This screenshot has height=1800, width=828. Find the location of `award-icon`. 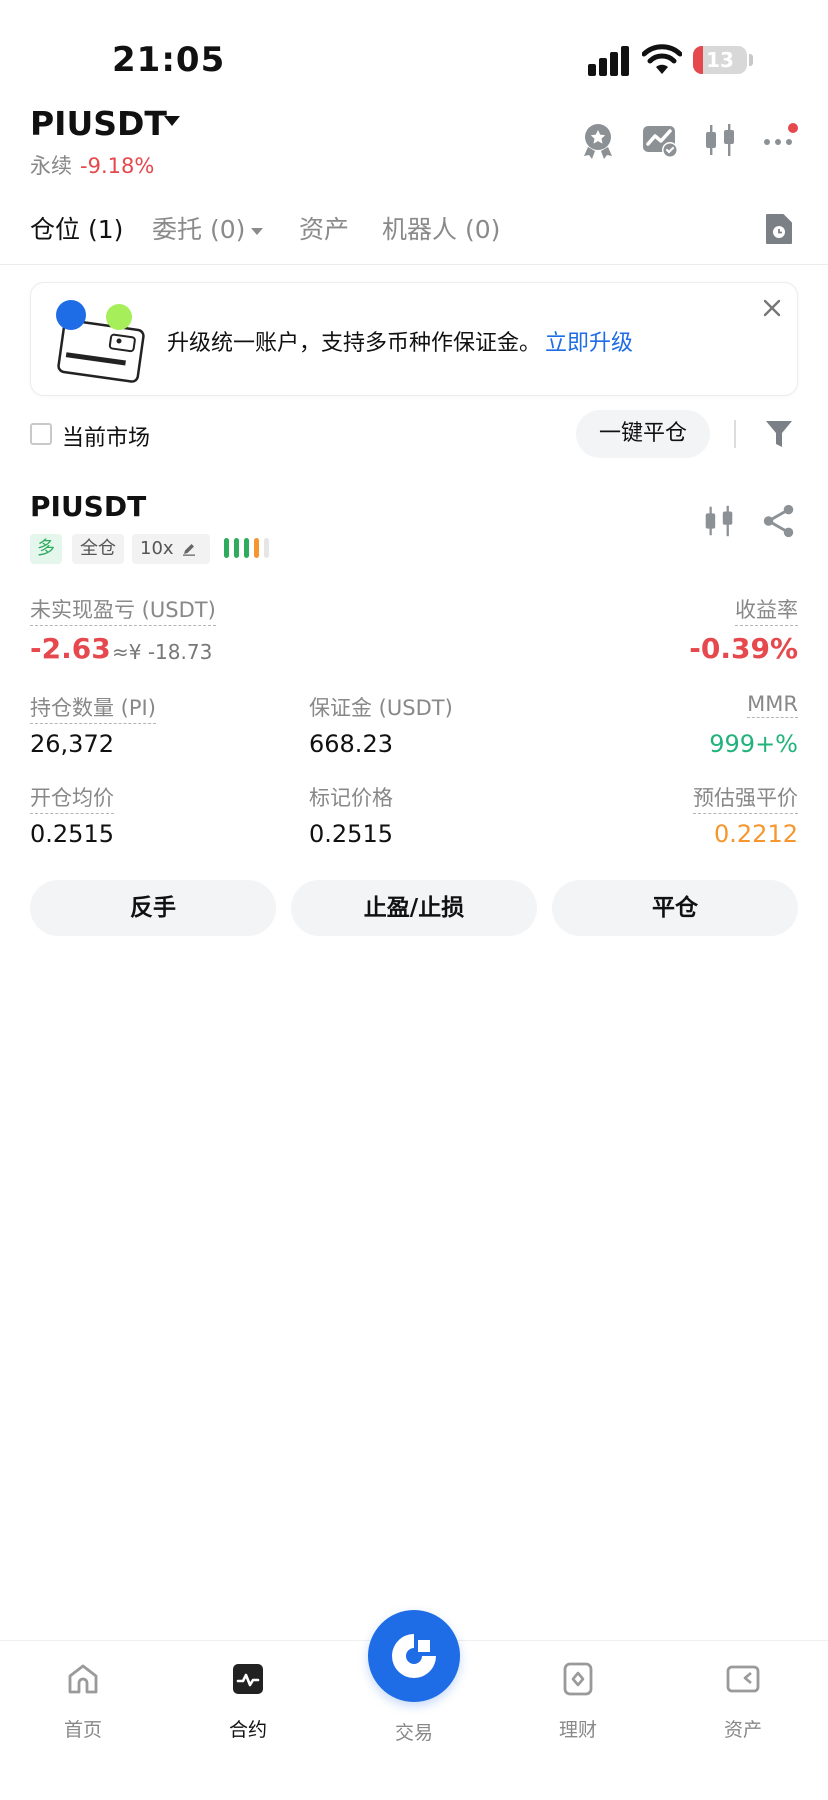

award-icon is located at coordinates (598, 140).